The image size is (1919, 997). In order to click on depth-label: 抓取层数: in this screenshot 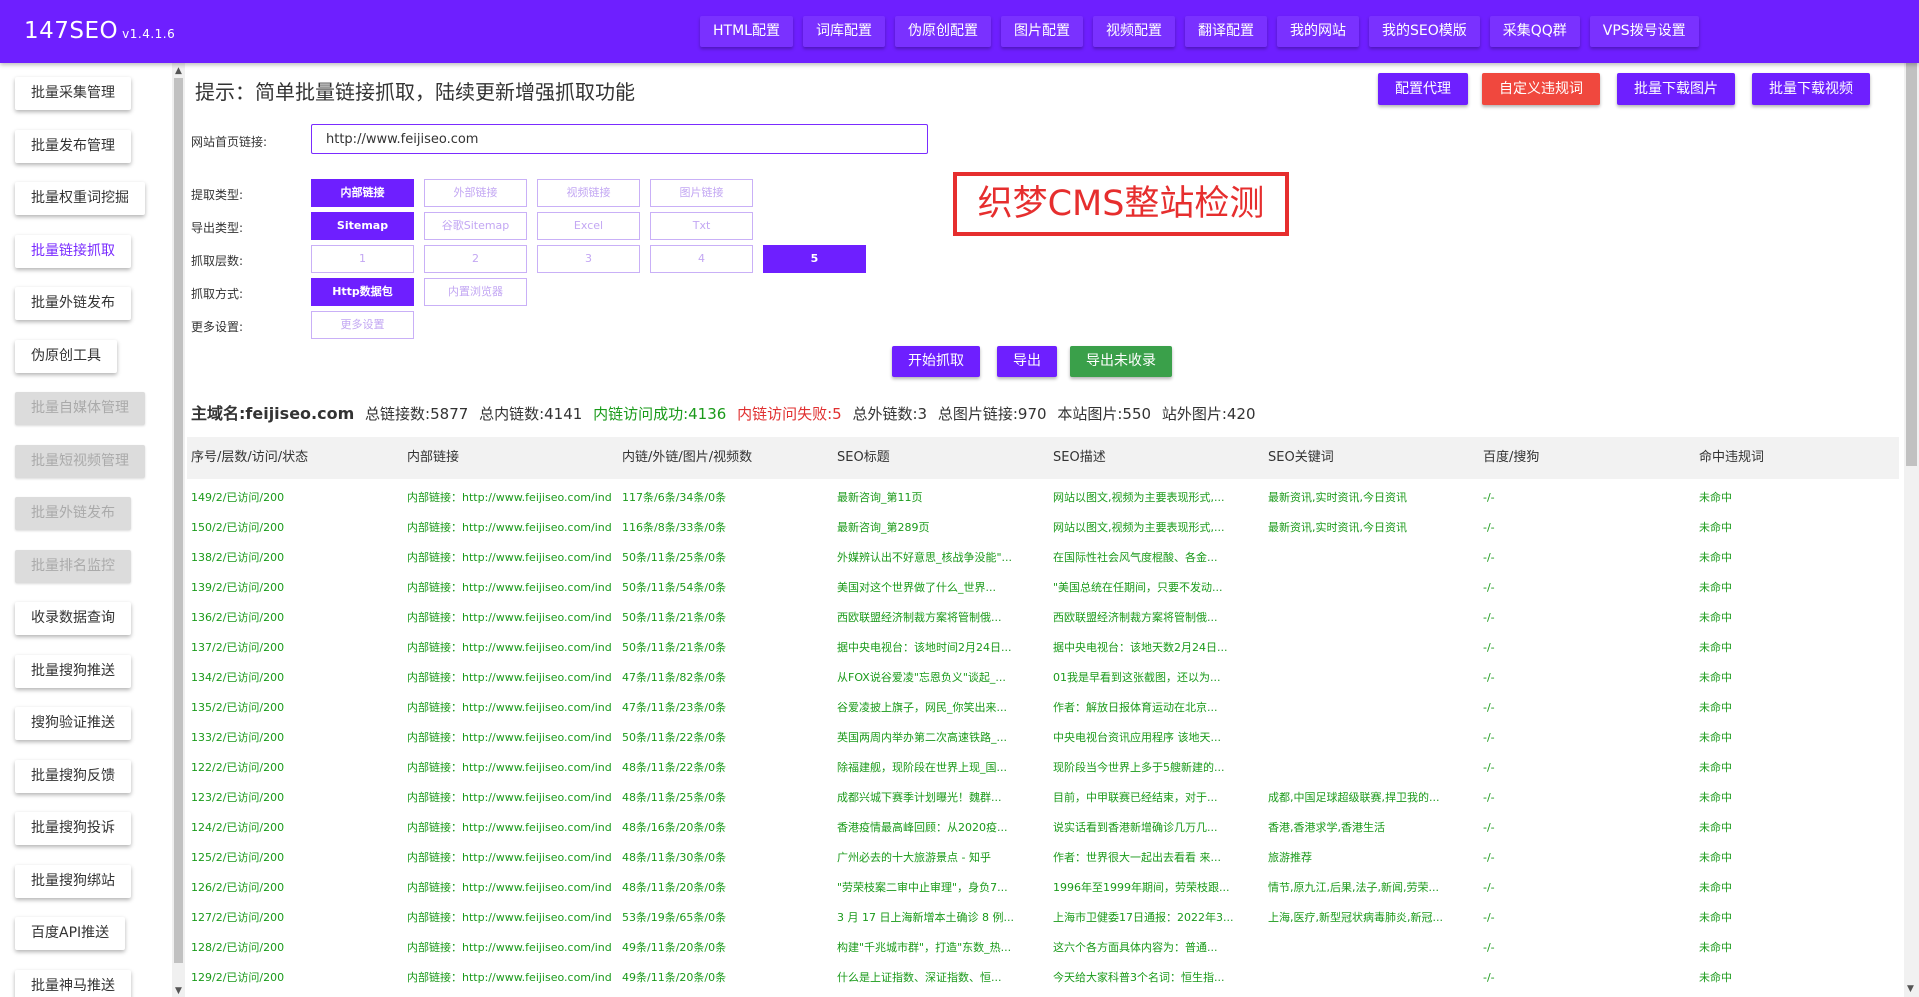, I will do `click(217, 261)`.